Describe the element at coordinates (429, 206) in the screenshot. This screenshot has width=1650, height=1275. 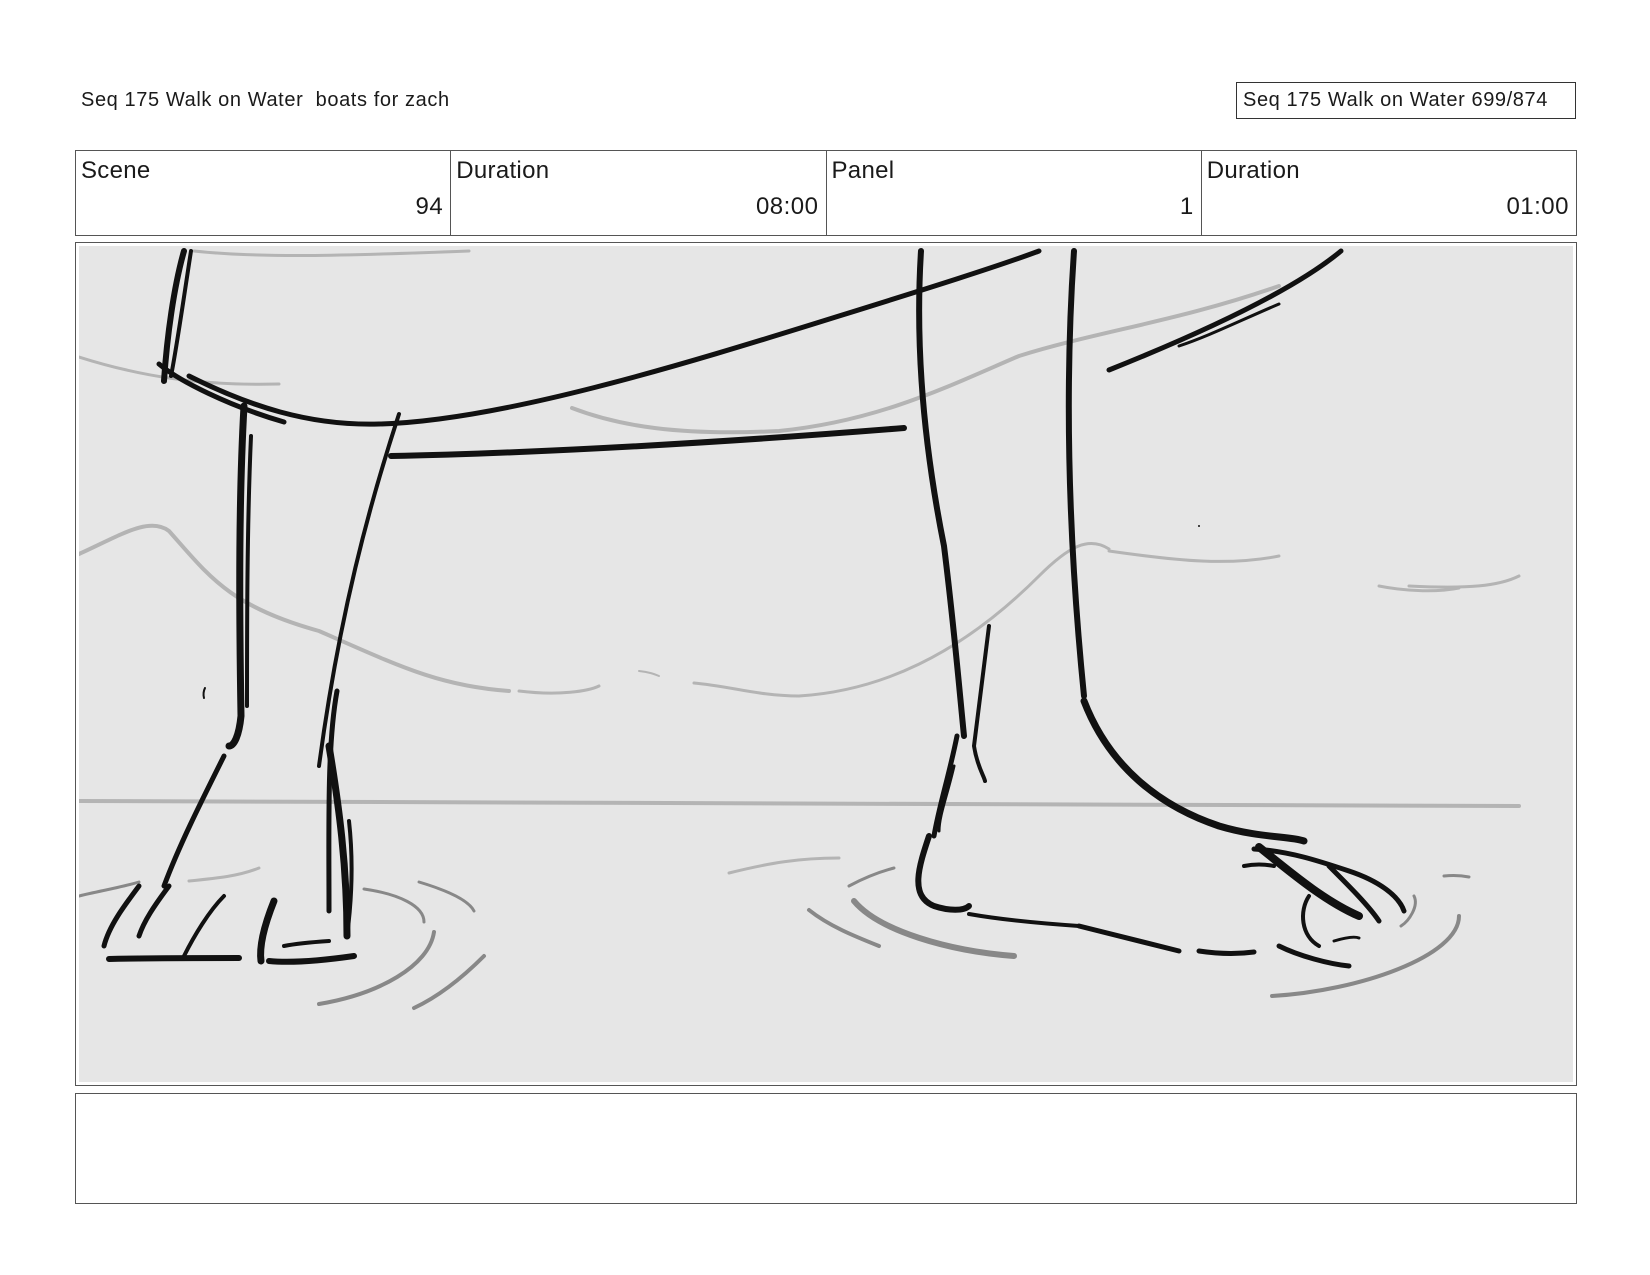
I see `scene-value: 94` at that location.